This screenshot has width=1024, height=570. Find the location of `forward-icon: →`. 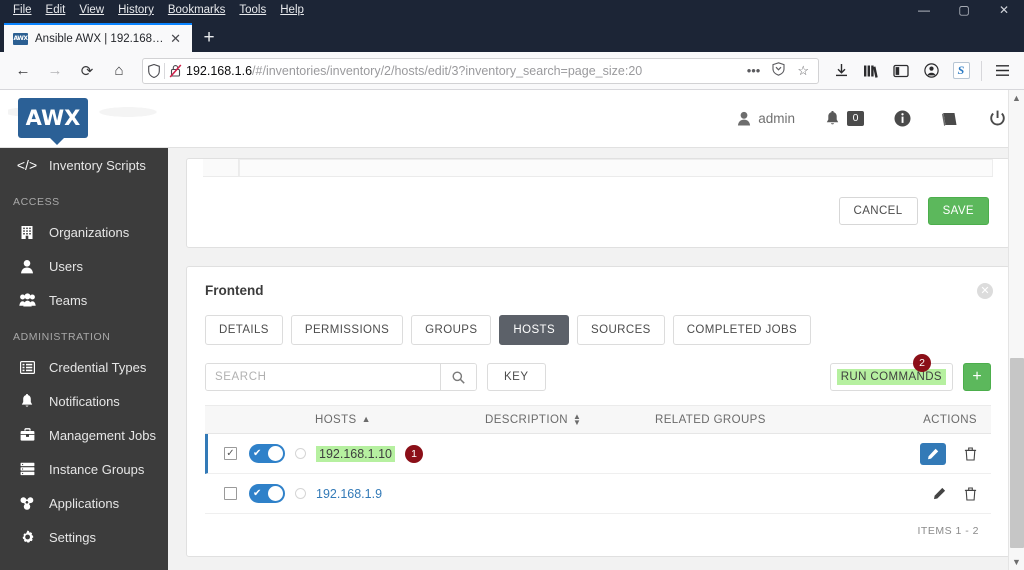

forward-icon: → is located at coordinates (55, 71).